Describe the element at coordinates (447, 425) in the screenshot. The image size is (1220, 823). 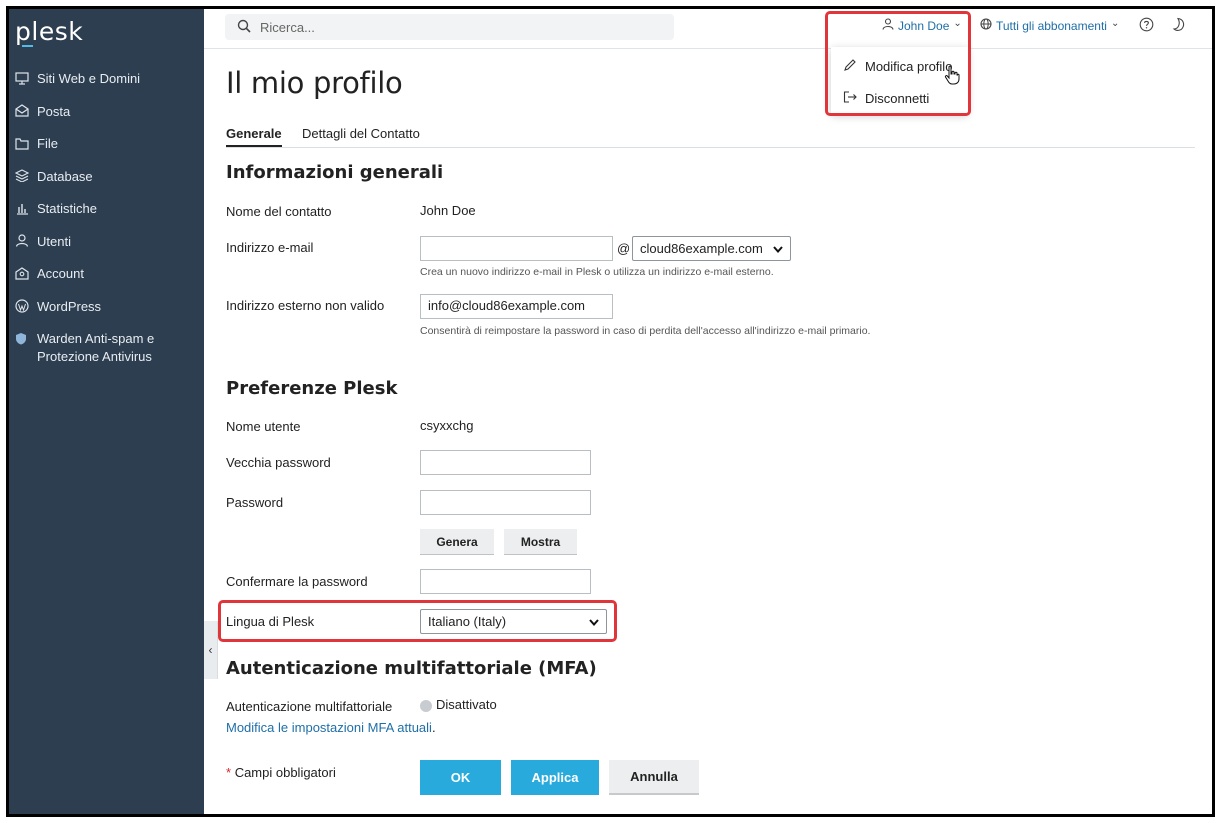
I see `username-value: csyxxchg` at that location.